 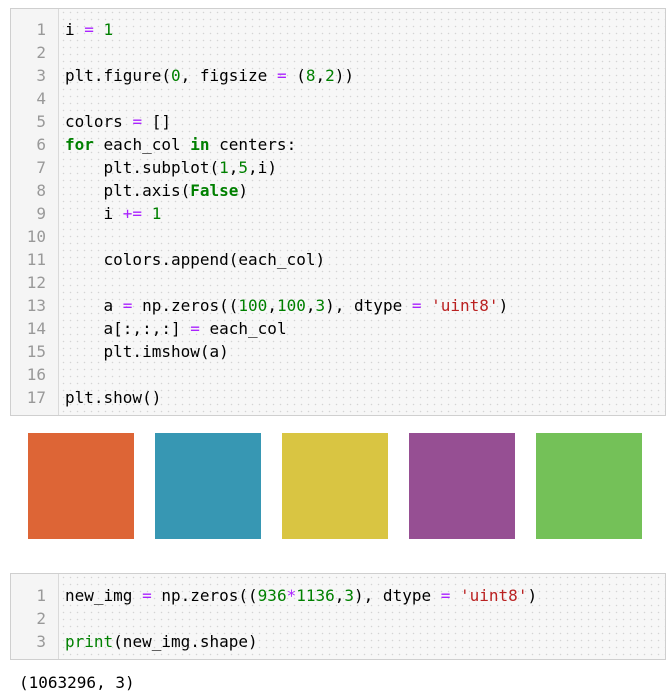 What do you see at coordinates (331, 641) in the screenshot?
I see `code-line: 3 print(new_img.shape)` at bounding box center [331, 641].